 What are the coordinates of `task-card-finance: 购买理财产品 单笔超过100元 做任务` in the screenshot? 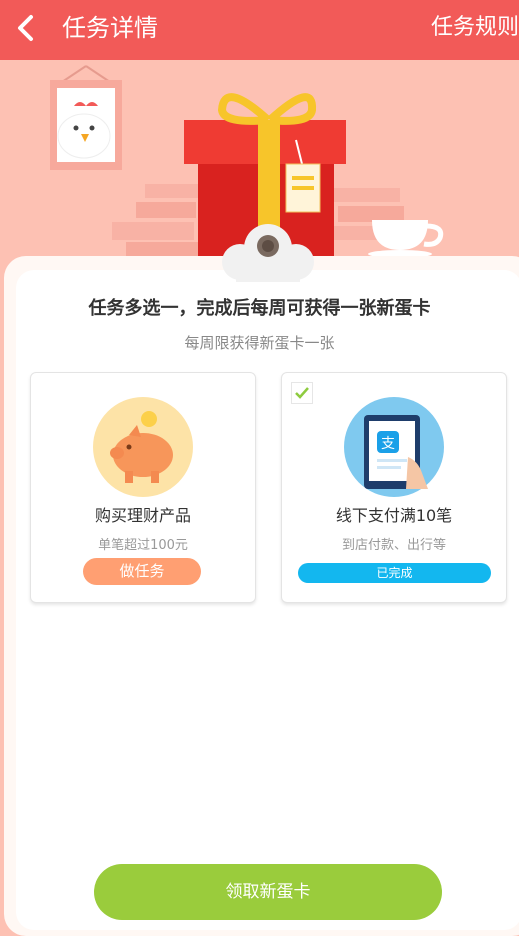 It's located at (143, 487).